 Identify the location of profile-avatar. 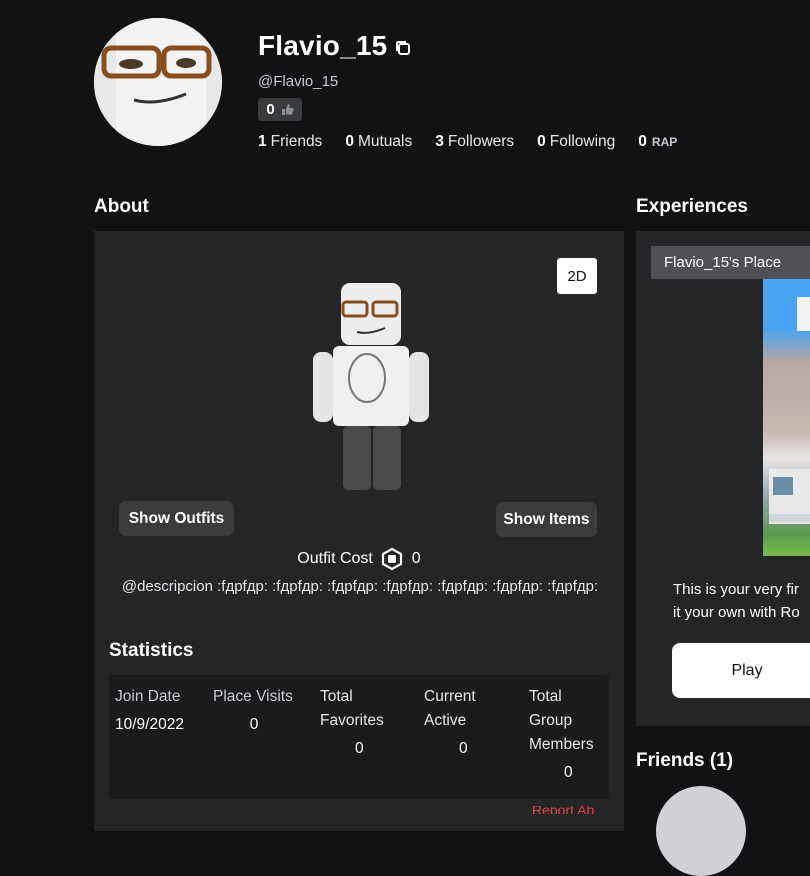
(158, 82).